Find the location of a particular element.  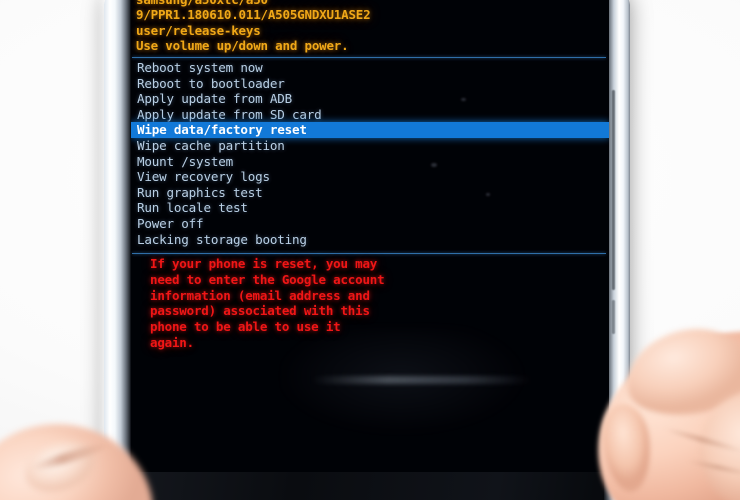

divider-bottom is located at coordinates (369, 253).